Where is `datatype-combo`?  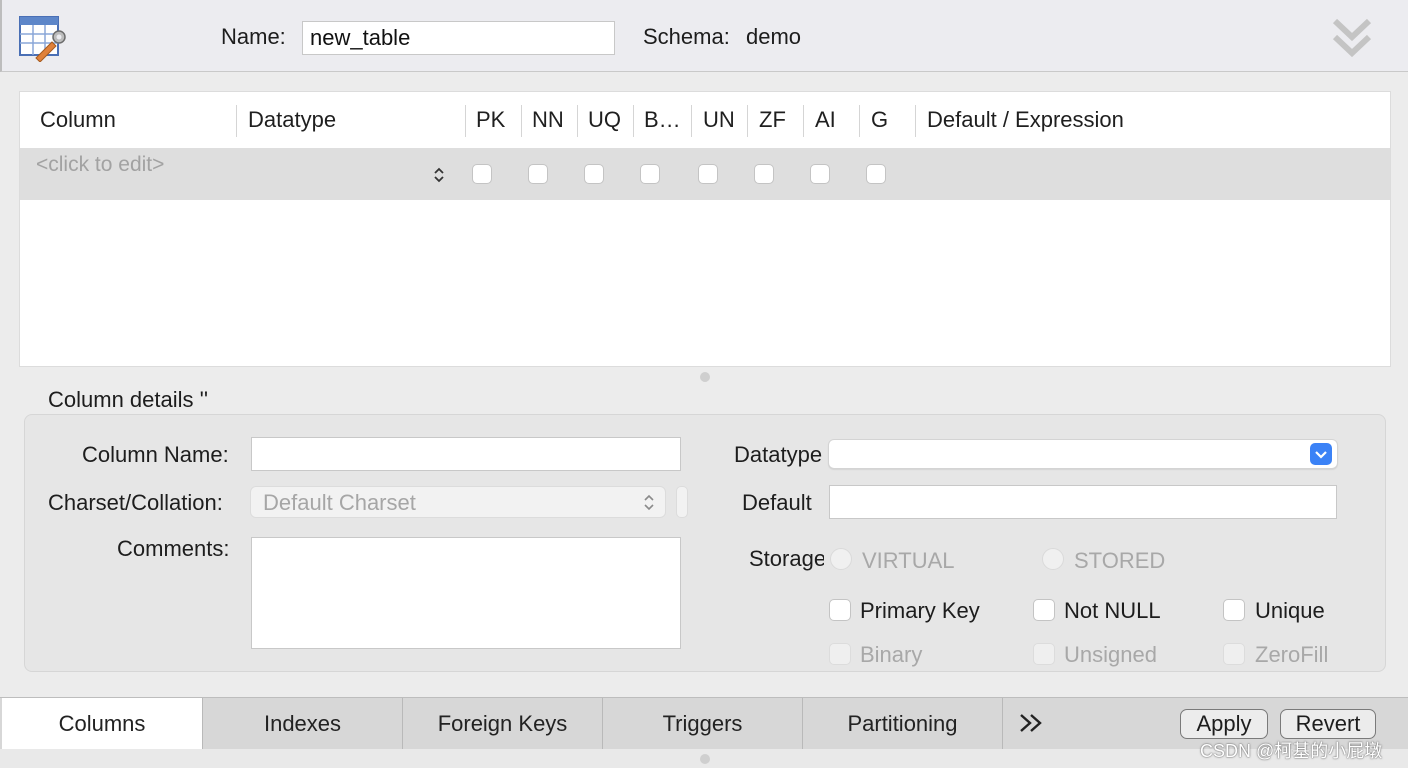 datatype-combo is located at coordinates (1083, 454).